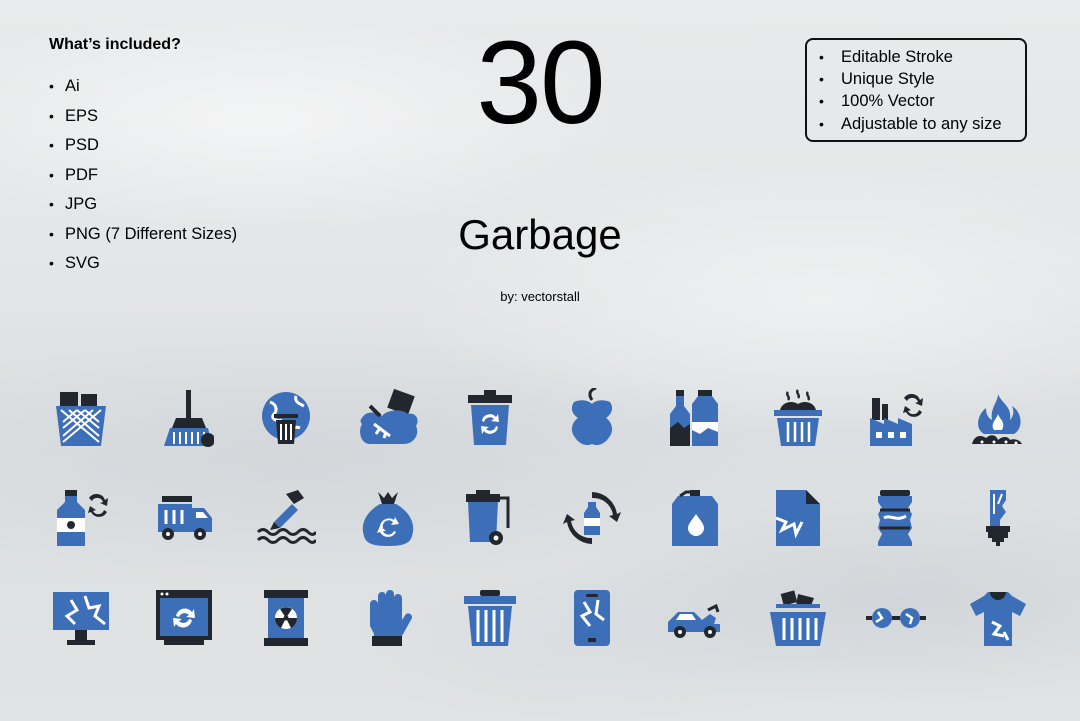 Image resolution: width=1080 pixels, height=721 pixels. What do you see at coordinates (81, 418) in the screenshot?
I see `wastebasket-icon` at bounding box center [81, 418].